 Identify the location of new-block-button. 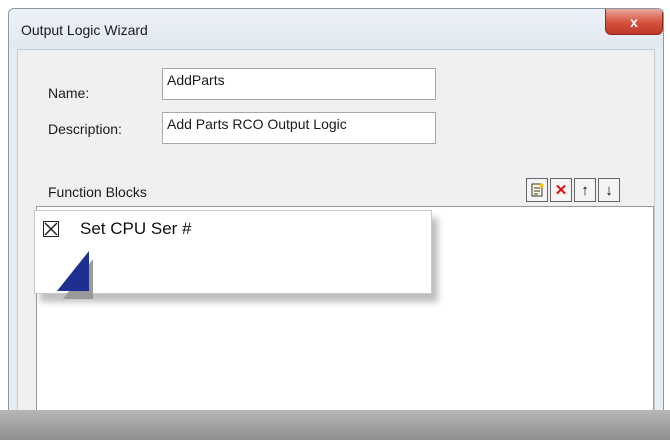
(537, 190).